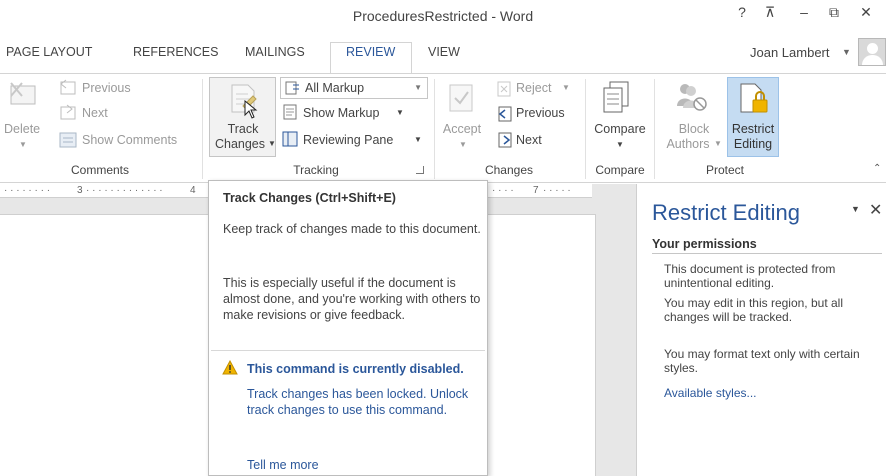  I want to click on minimize-button: –, so click(804, 12).